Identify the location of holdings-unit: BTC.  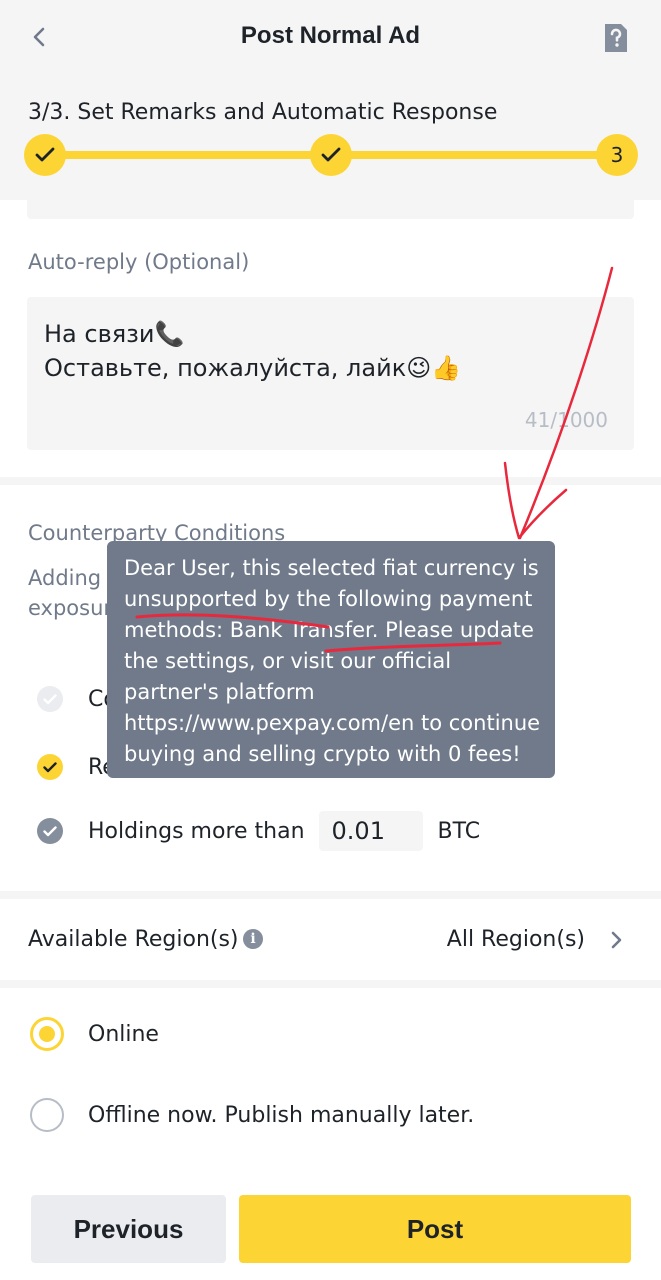
(459, 831).